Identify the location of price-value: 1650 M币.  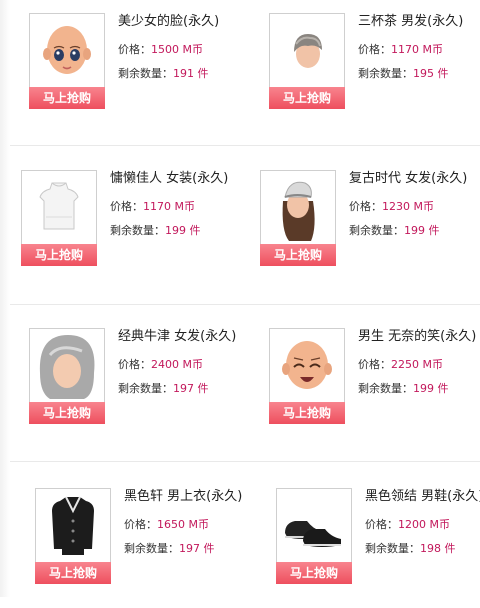
(183, 524).